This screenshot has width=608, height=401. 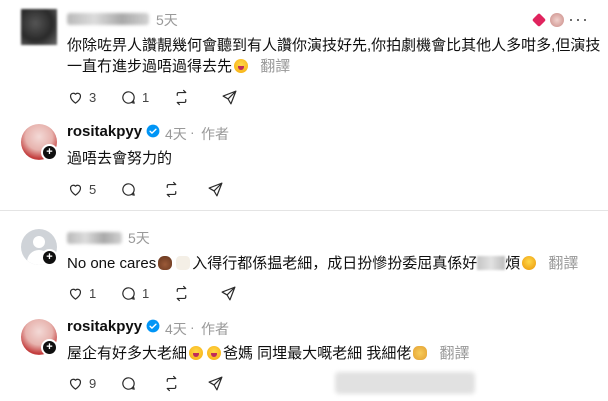 What do you see at coordinates (39, 27) in the screenshot?
I see `commenter-avatar` at bounding box center [39, 27].